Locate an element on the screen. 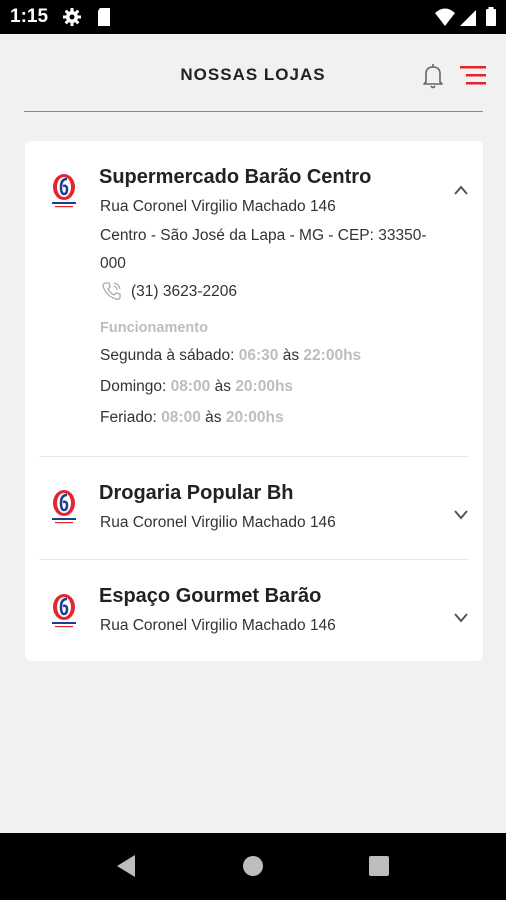 The width and height of the screenshot is (506, 900). status-time: 1:15 is located at coordinates (29, 16).